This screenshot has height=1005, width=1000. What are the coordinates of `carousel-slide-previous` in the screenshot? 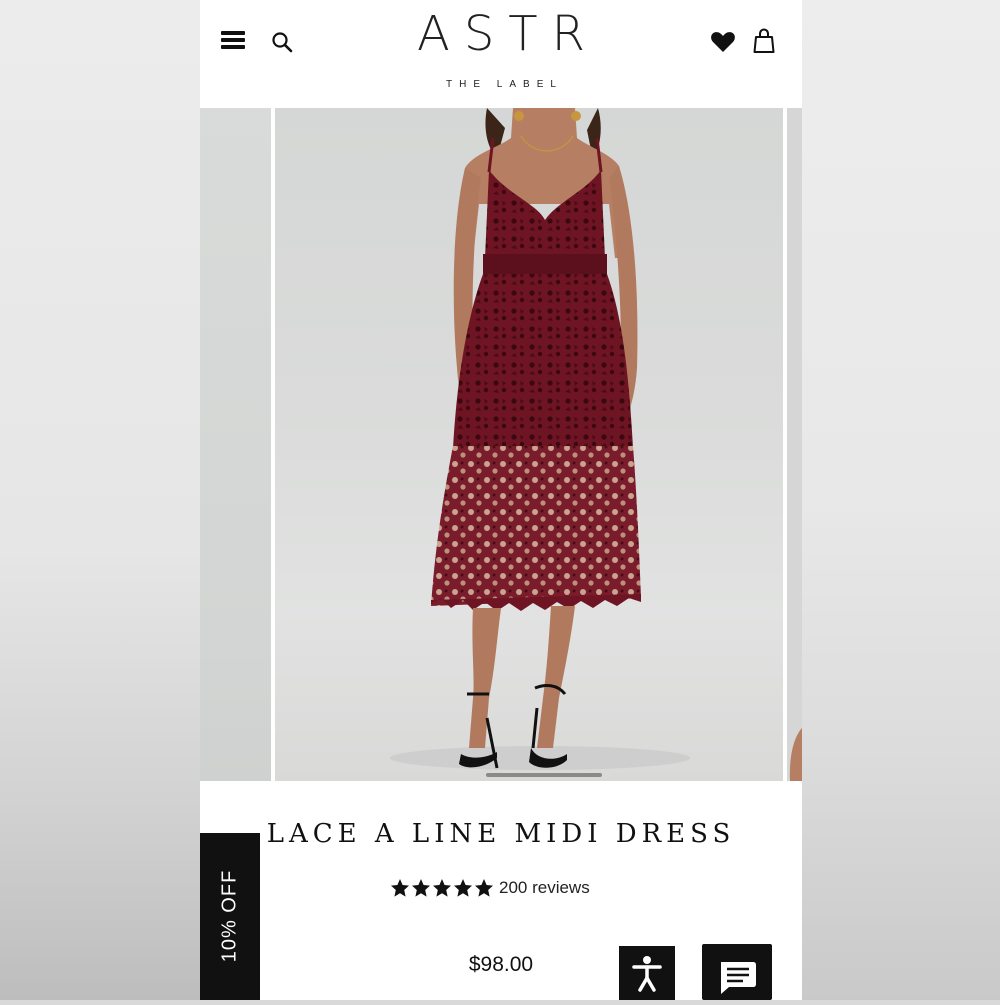 It's located at (235, 444).